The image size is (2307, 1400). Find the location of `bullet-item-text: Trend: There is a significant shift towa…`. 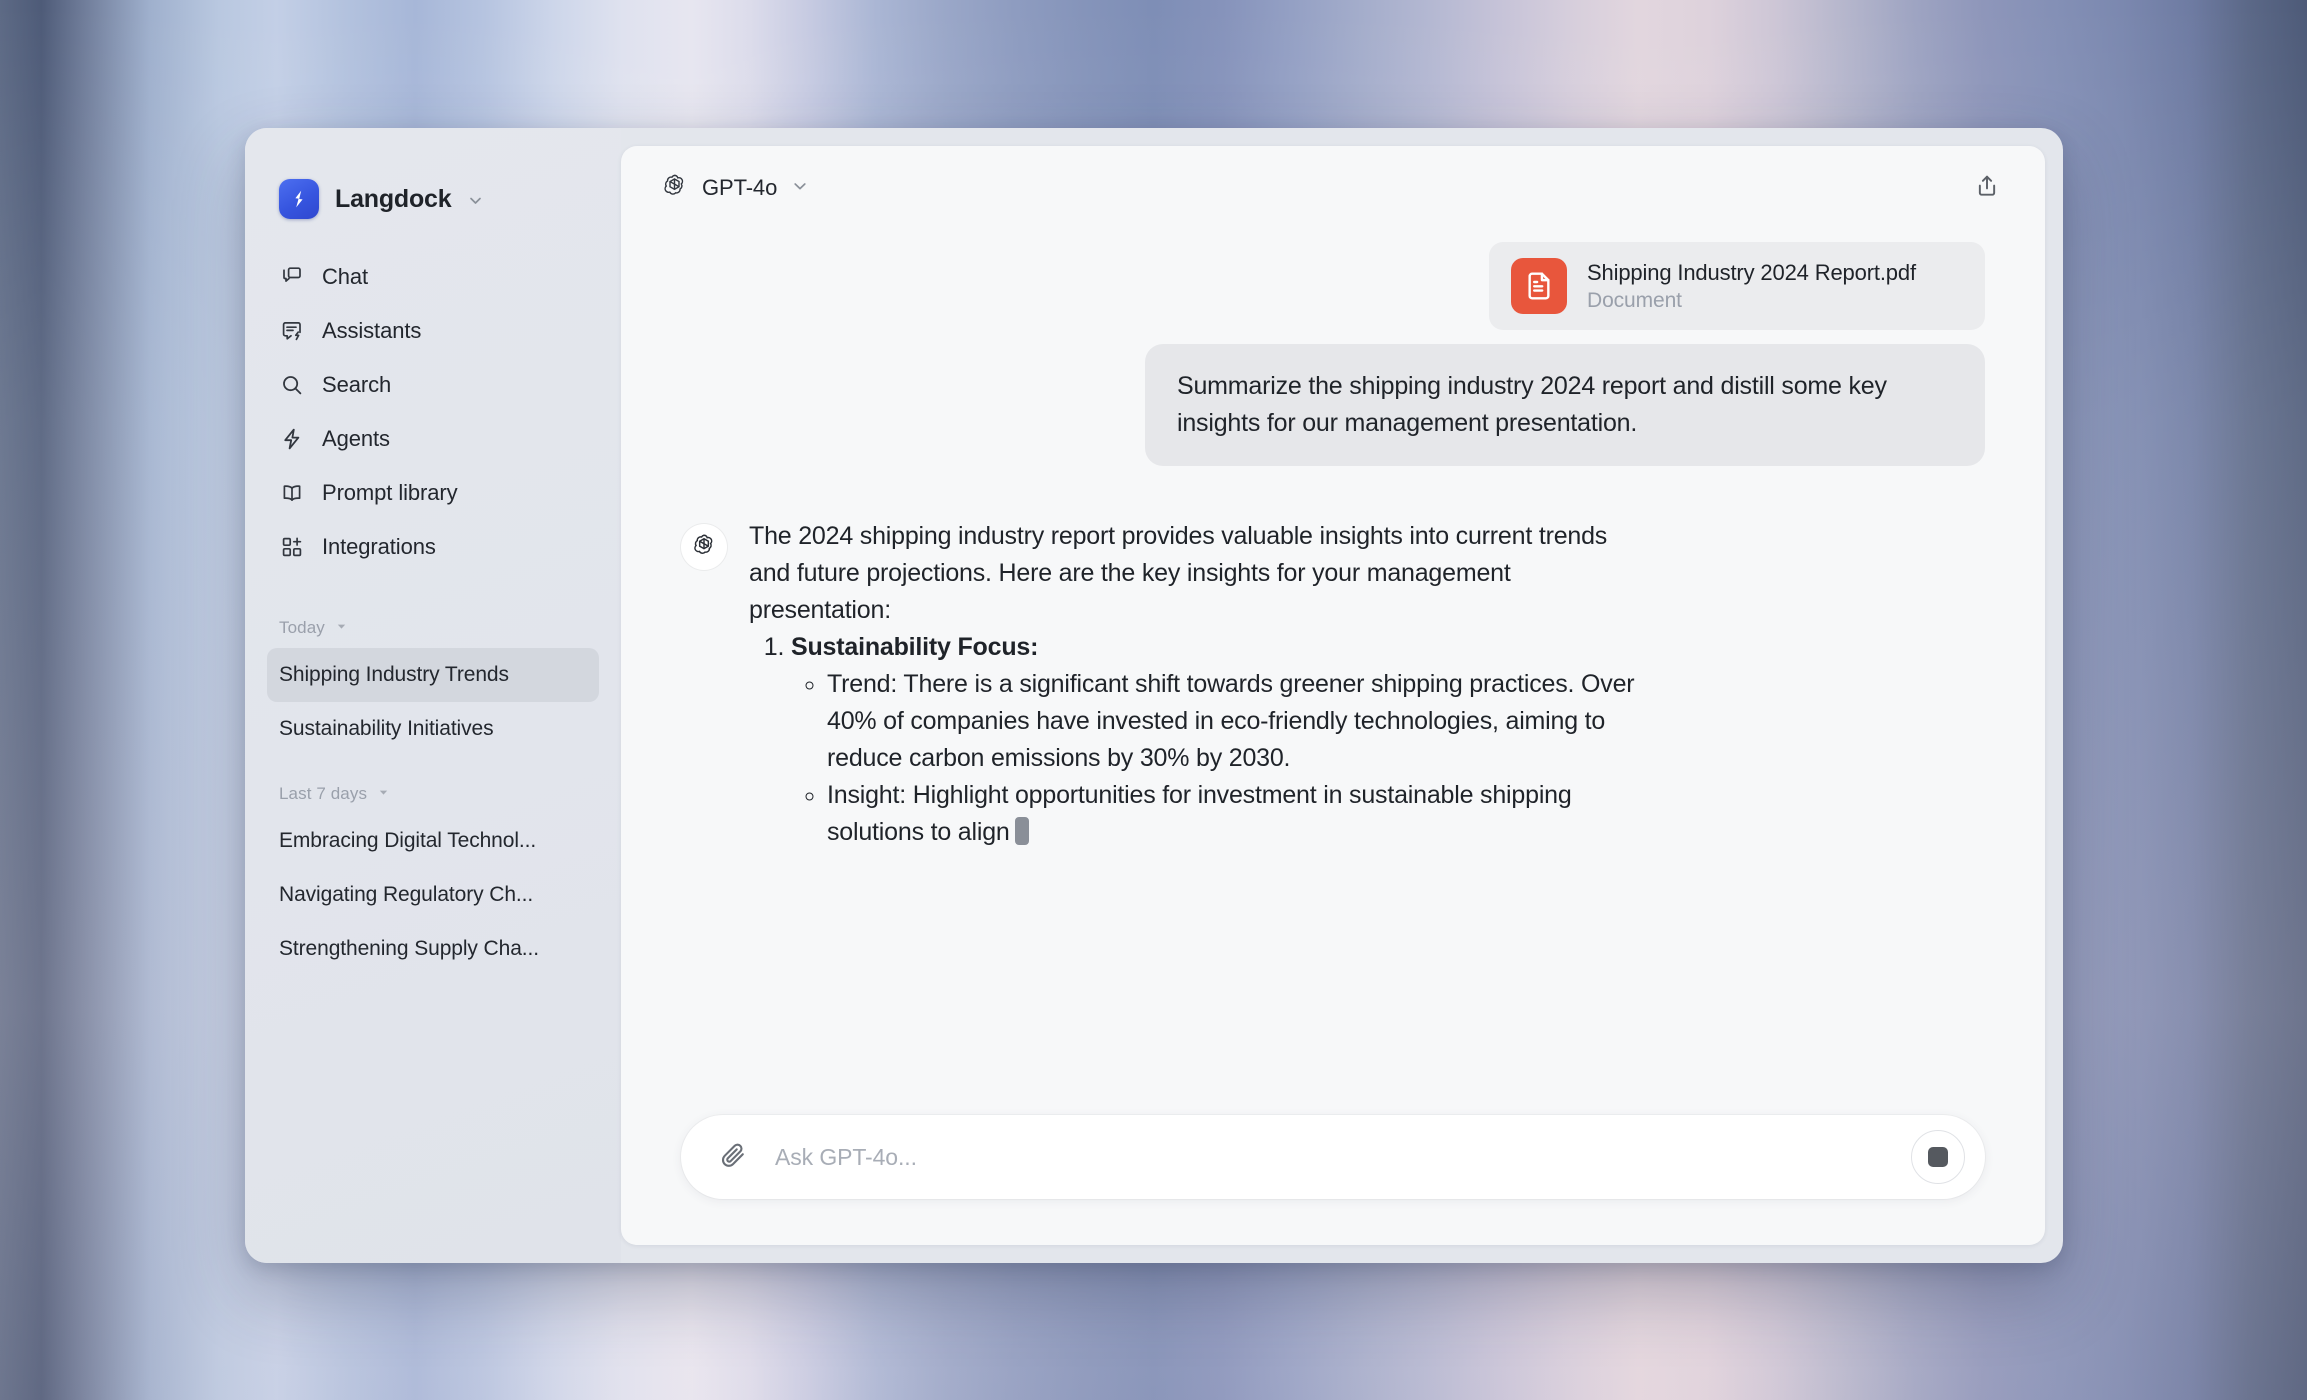

bullet-item-text: Trend: There is a significant shift towa… is located at coordinates (1231, 721).